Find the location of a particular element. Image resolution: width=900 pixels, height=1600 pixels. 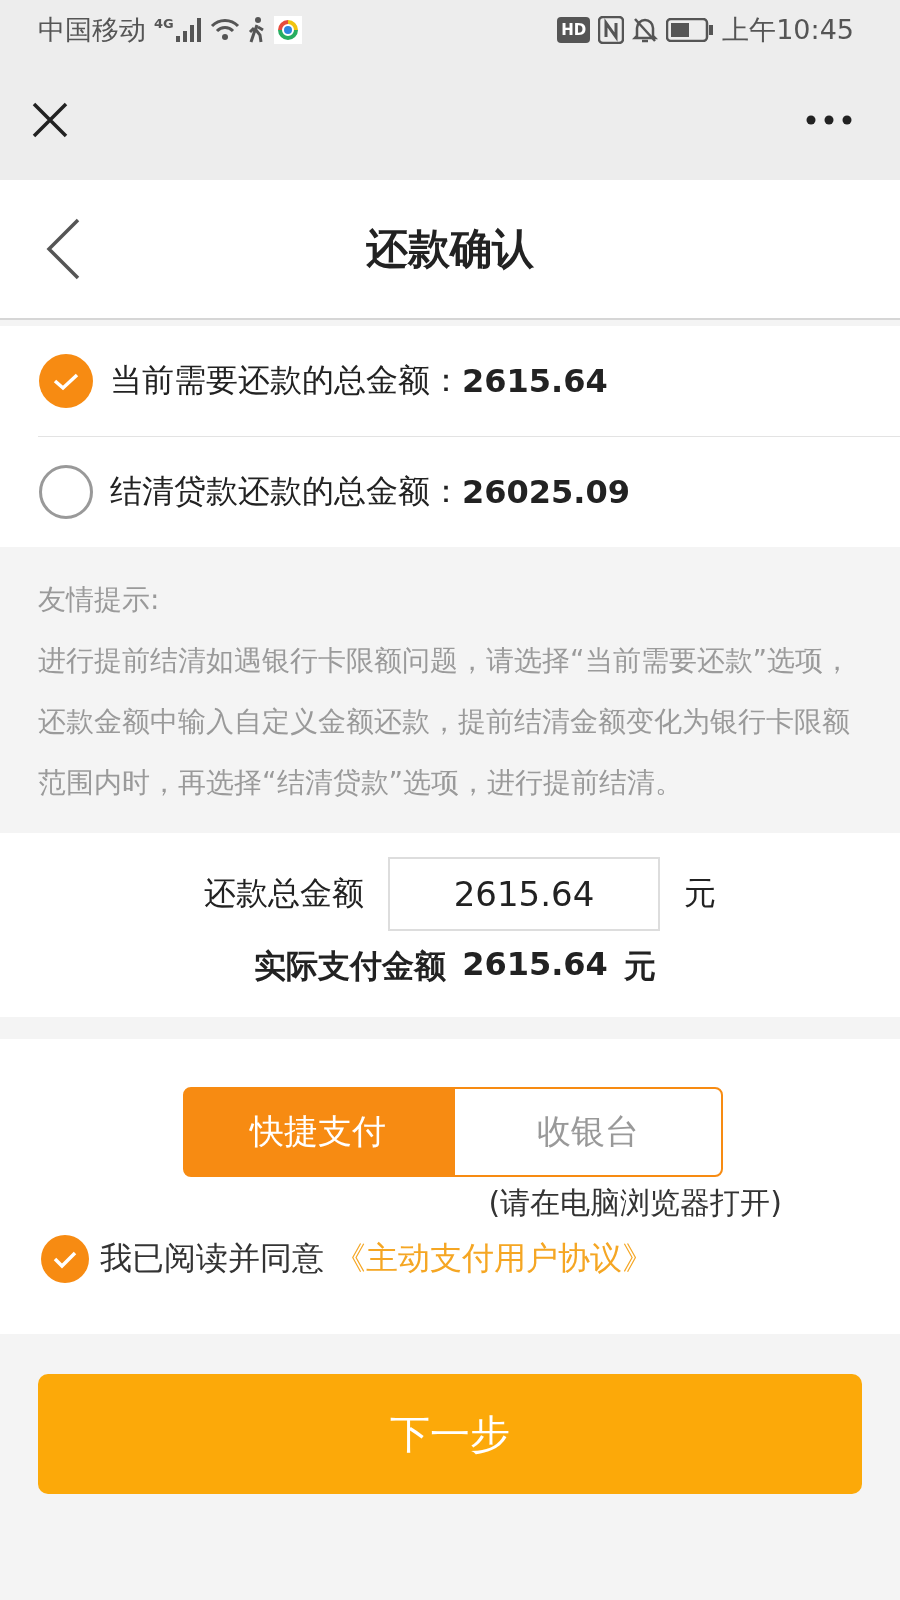

nfc-icon is located at coordinates (611, 30).